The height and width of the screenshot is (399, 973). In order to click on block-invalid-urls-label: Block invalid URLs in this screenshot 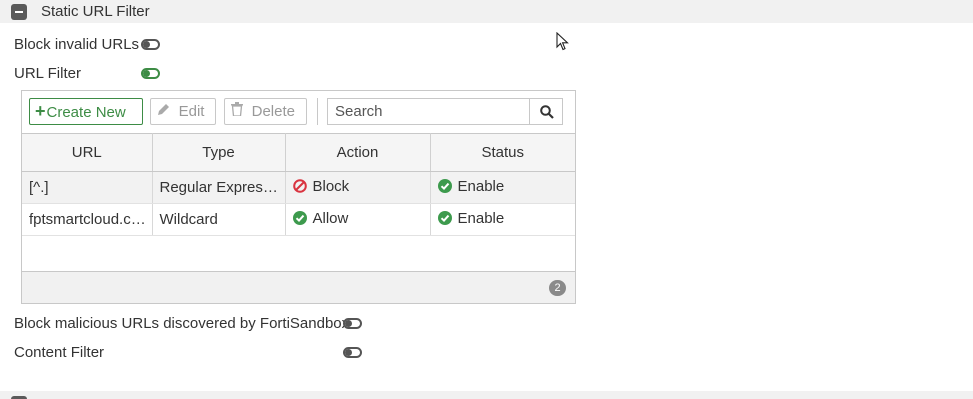, I will do `click(77, 44)`.